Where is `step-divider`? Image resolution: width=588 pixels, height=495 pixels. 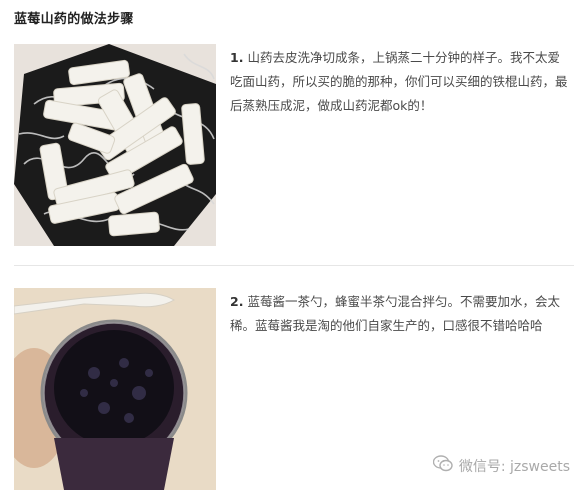 step-divider is located at coordinates (294, 265).